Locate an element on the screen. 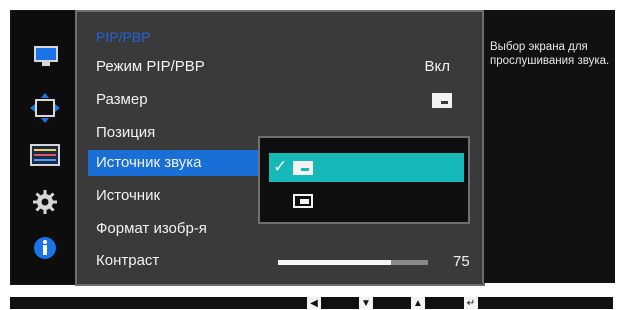 This screenshot has width=623, height=310. pip-size-icon is located at coordinates (442, 100).